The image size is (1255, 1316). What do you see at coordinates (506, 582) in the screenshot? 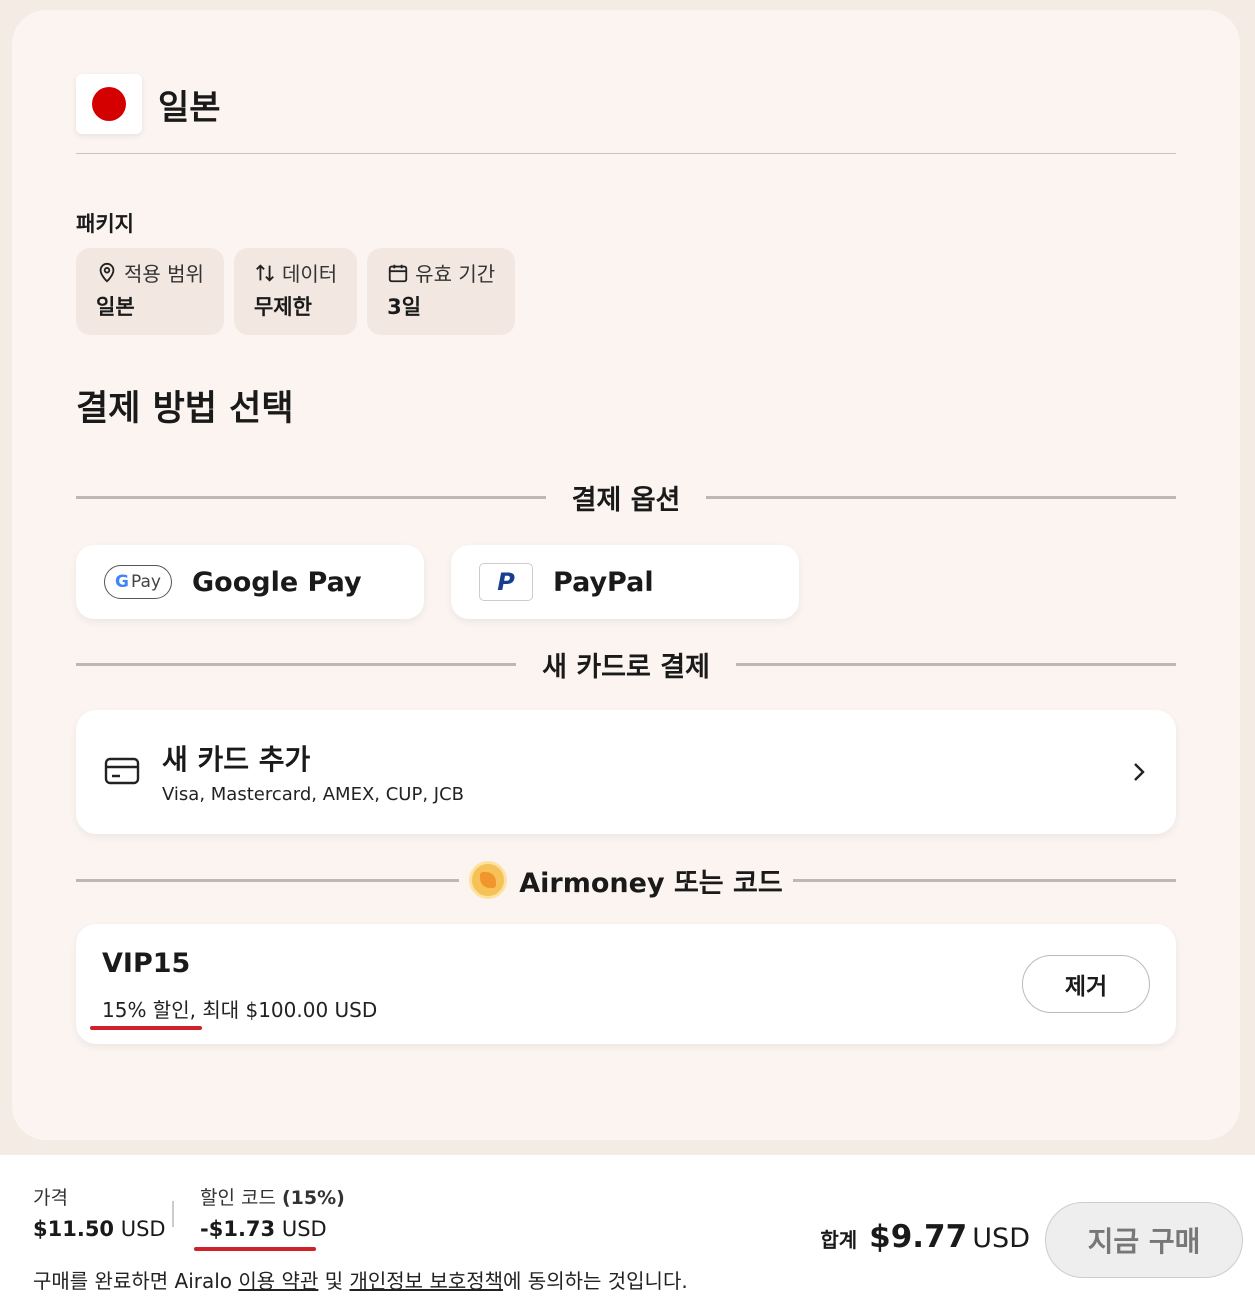
I see `paypal-logo-icon: P` at bounding box center [506, 582].